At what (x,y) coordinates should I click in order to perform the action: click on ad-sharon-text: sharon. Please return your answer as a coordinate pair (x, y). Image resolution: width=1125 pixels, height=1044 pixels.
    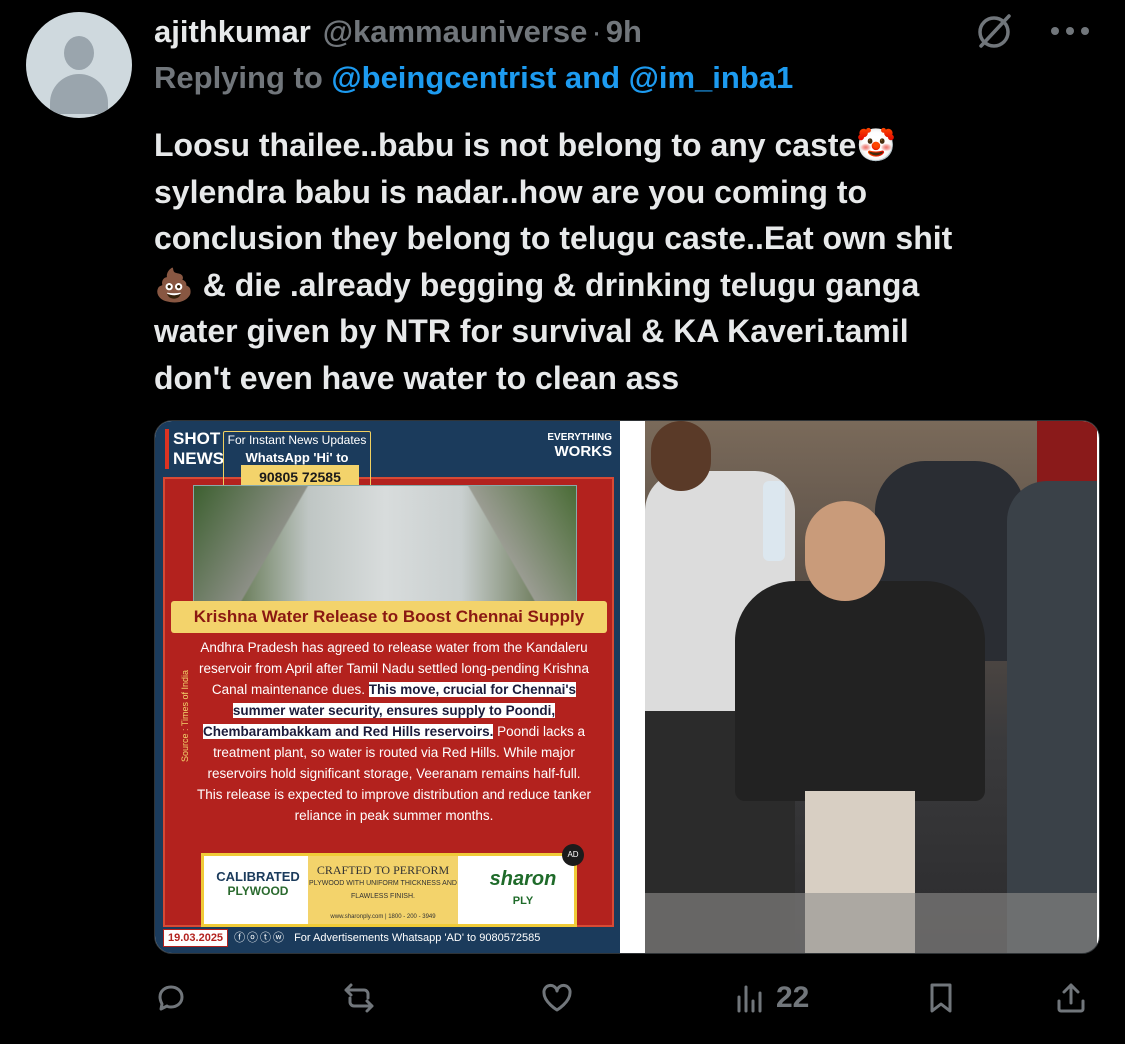
    Looking at the image, I should click on (523, 879).